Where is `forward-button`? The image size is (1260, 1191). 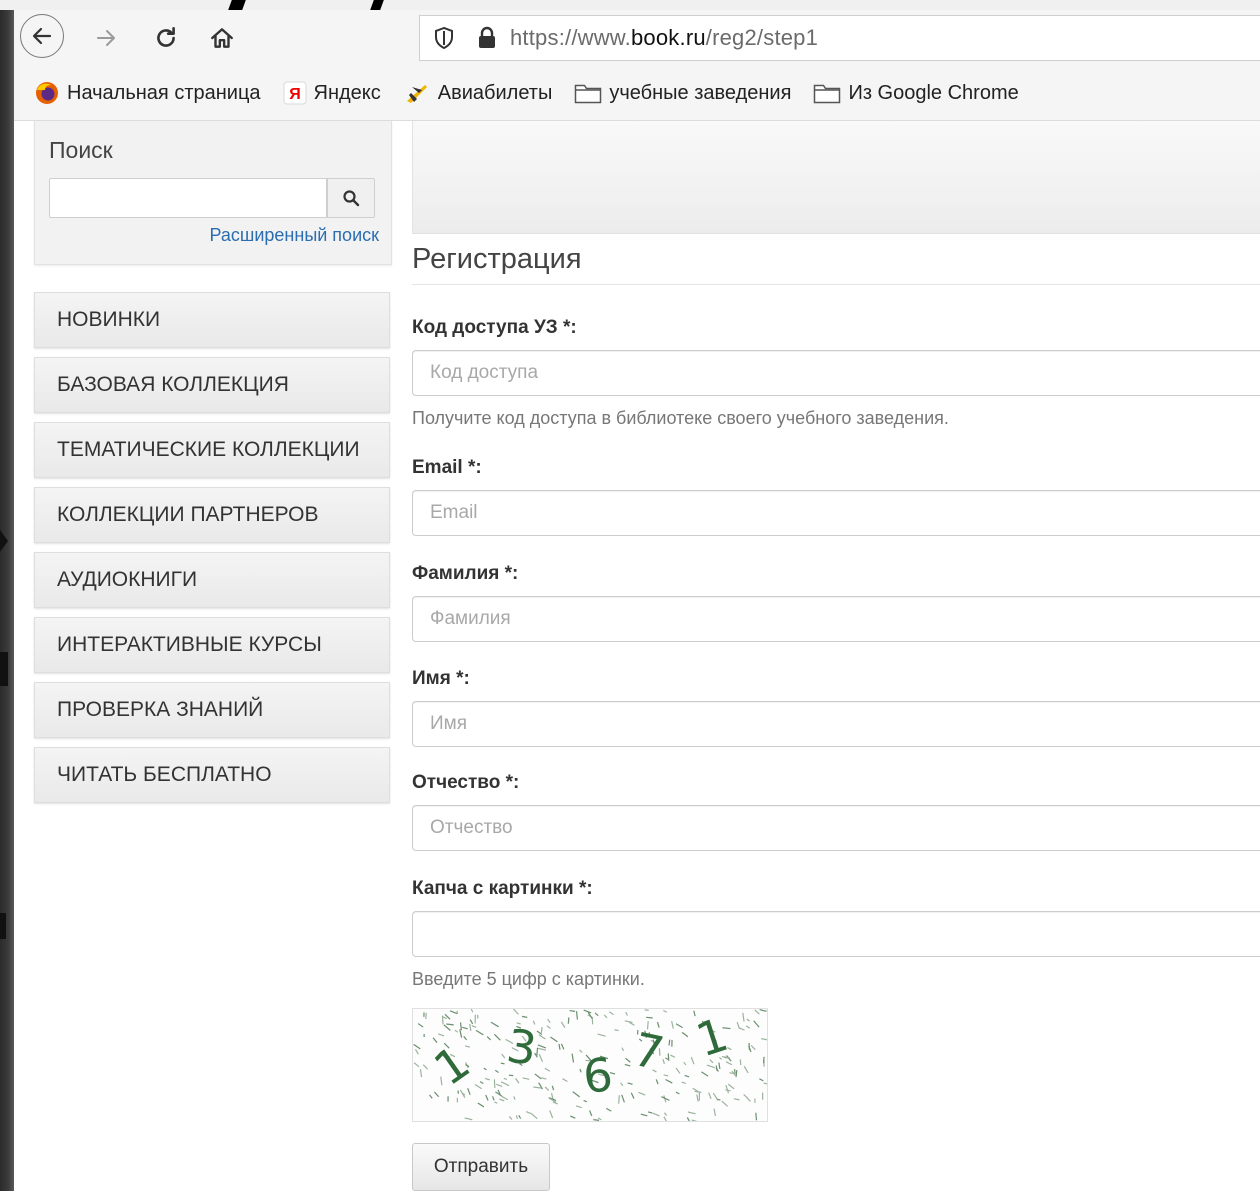
forward-button is located at coordinates (106, 38).